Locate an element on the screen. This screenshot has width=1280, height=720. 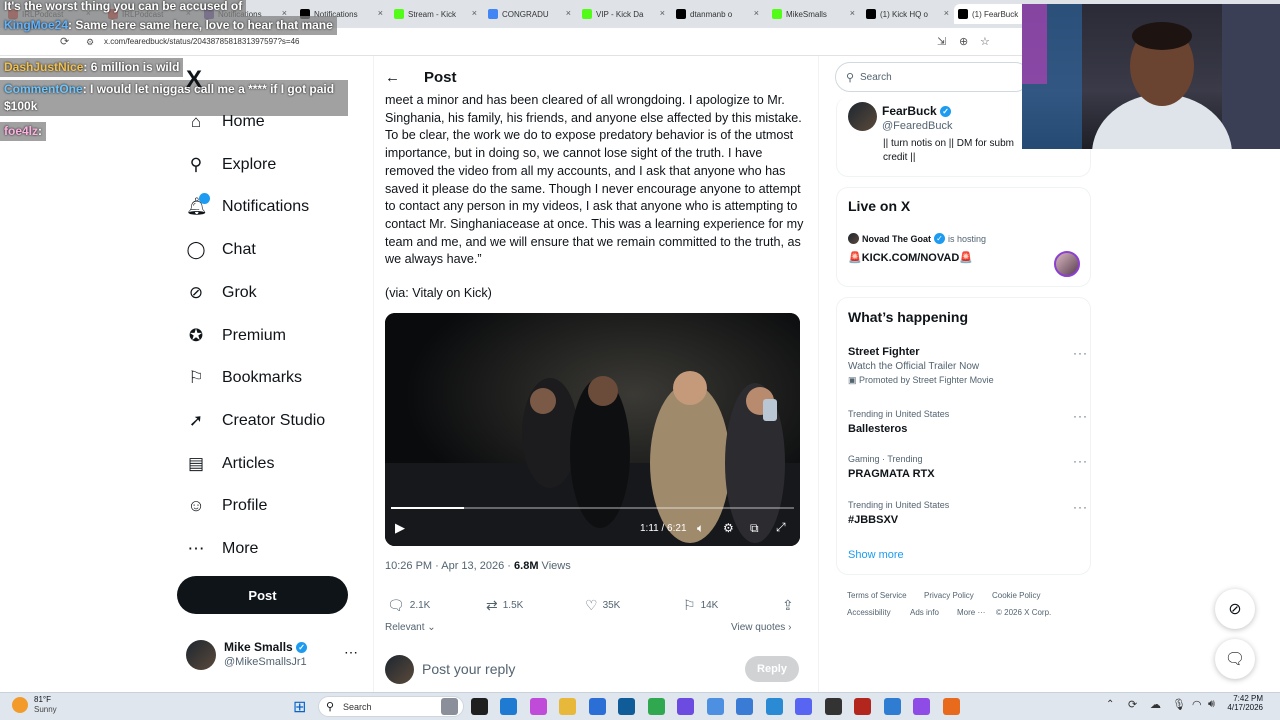
notepad-icon is located at coordinates (744, 706).